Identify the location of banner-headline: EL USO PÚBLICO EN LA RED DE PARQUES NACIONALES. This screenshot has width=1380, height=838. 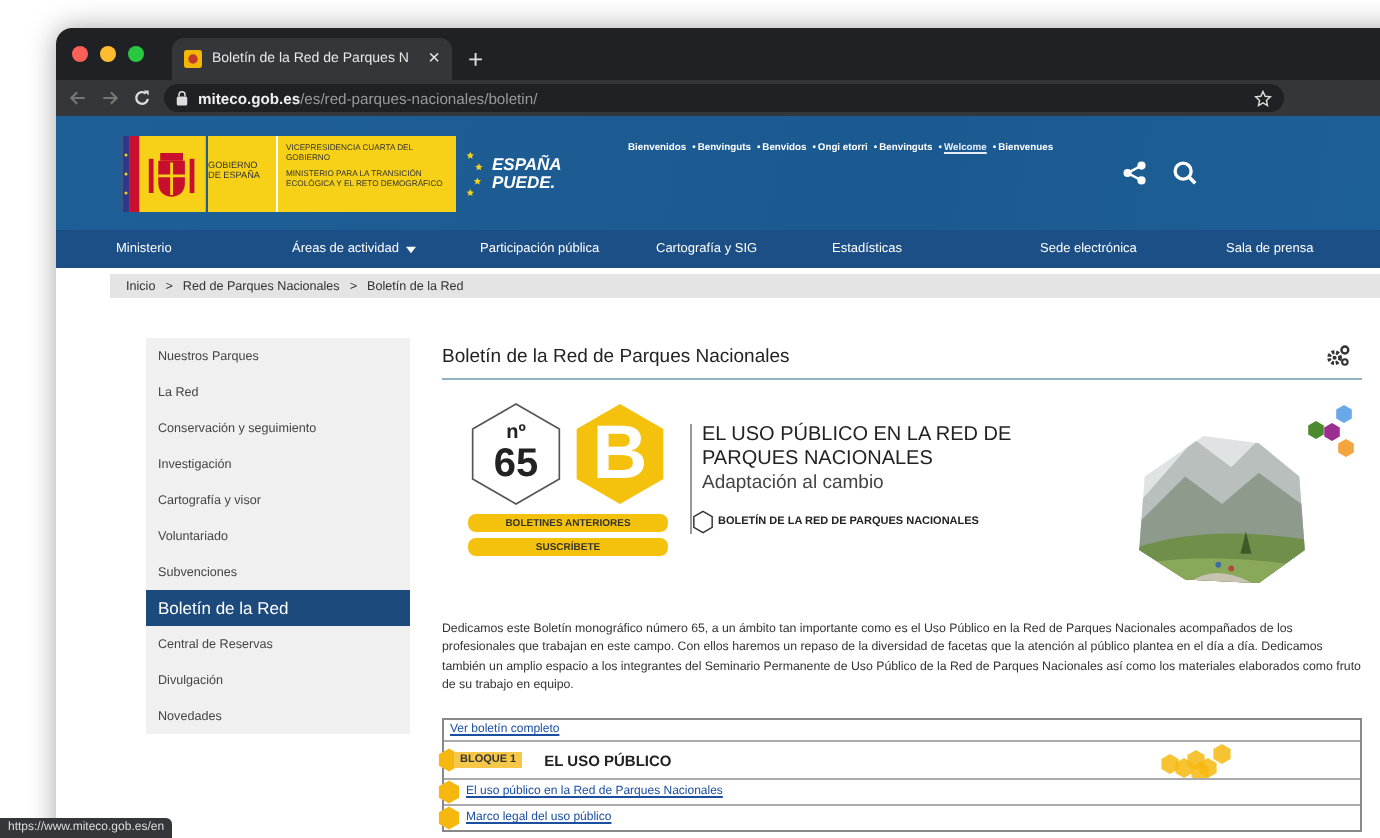
(858, 448).